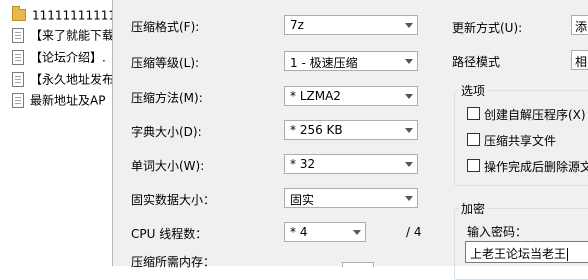 This screenshot has height=280, width=588. What do you see at coordinates (316, 130) in the screenshot?
I see `dict-value: * 256 KB` at bounding box center [316, 130].